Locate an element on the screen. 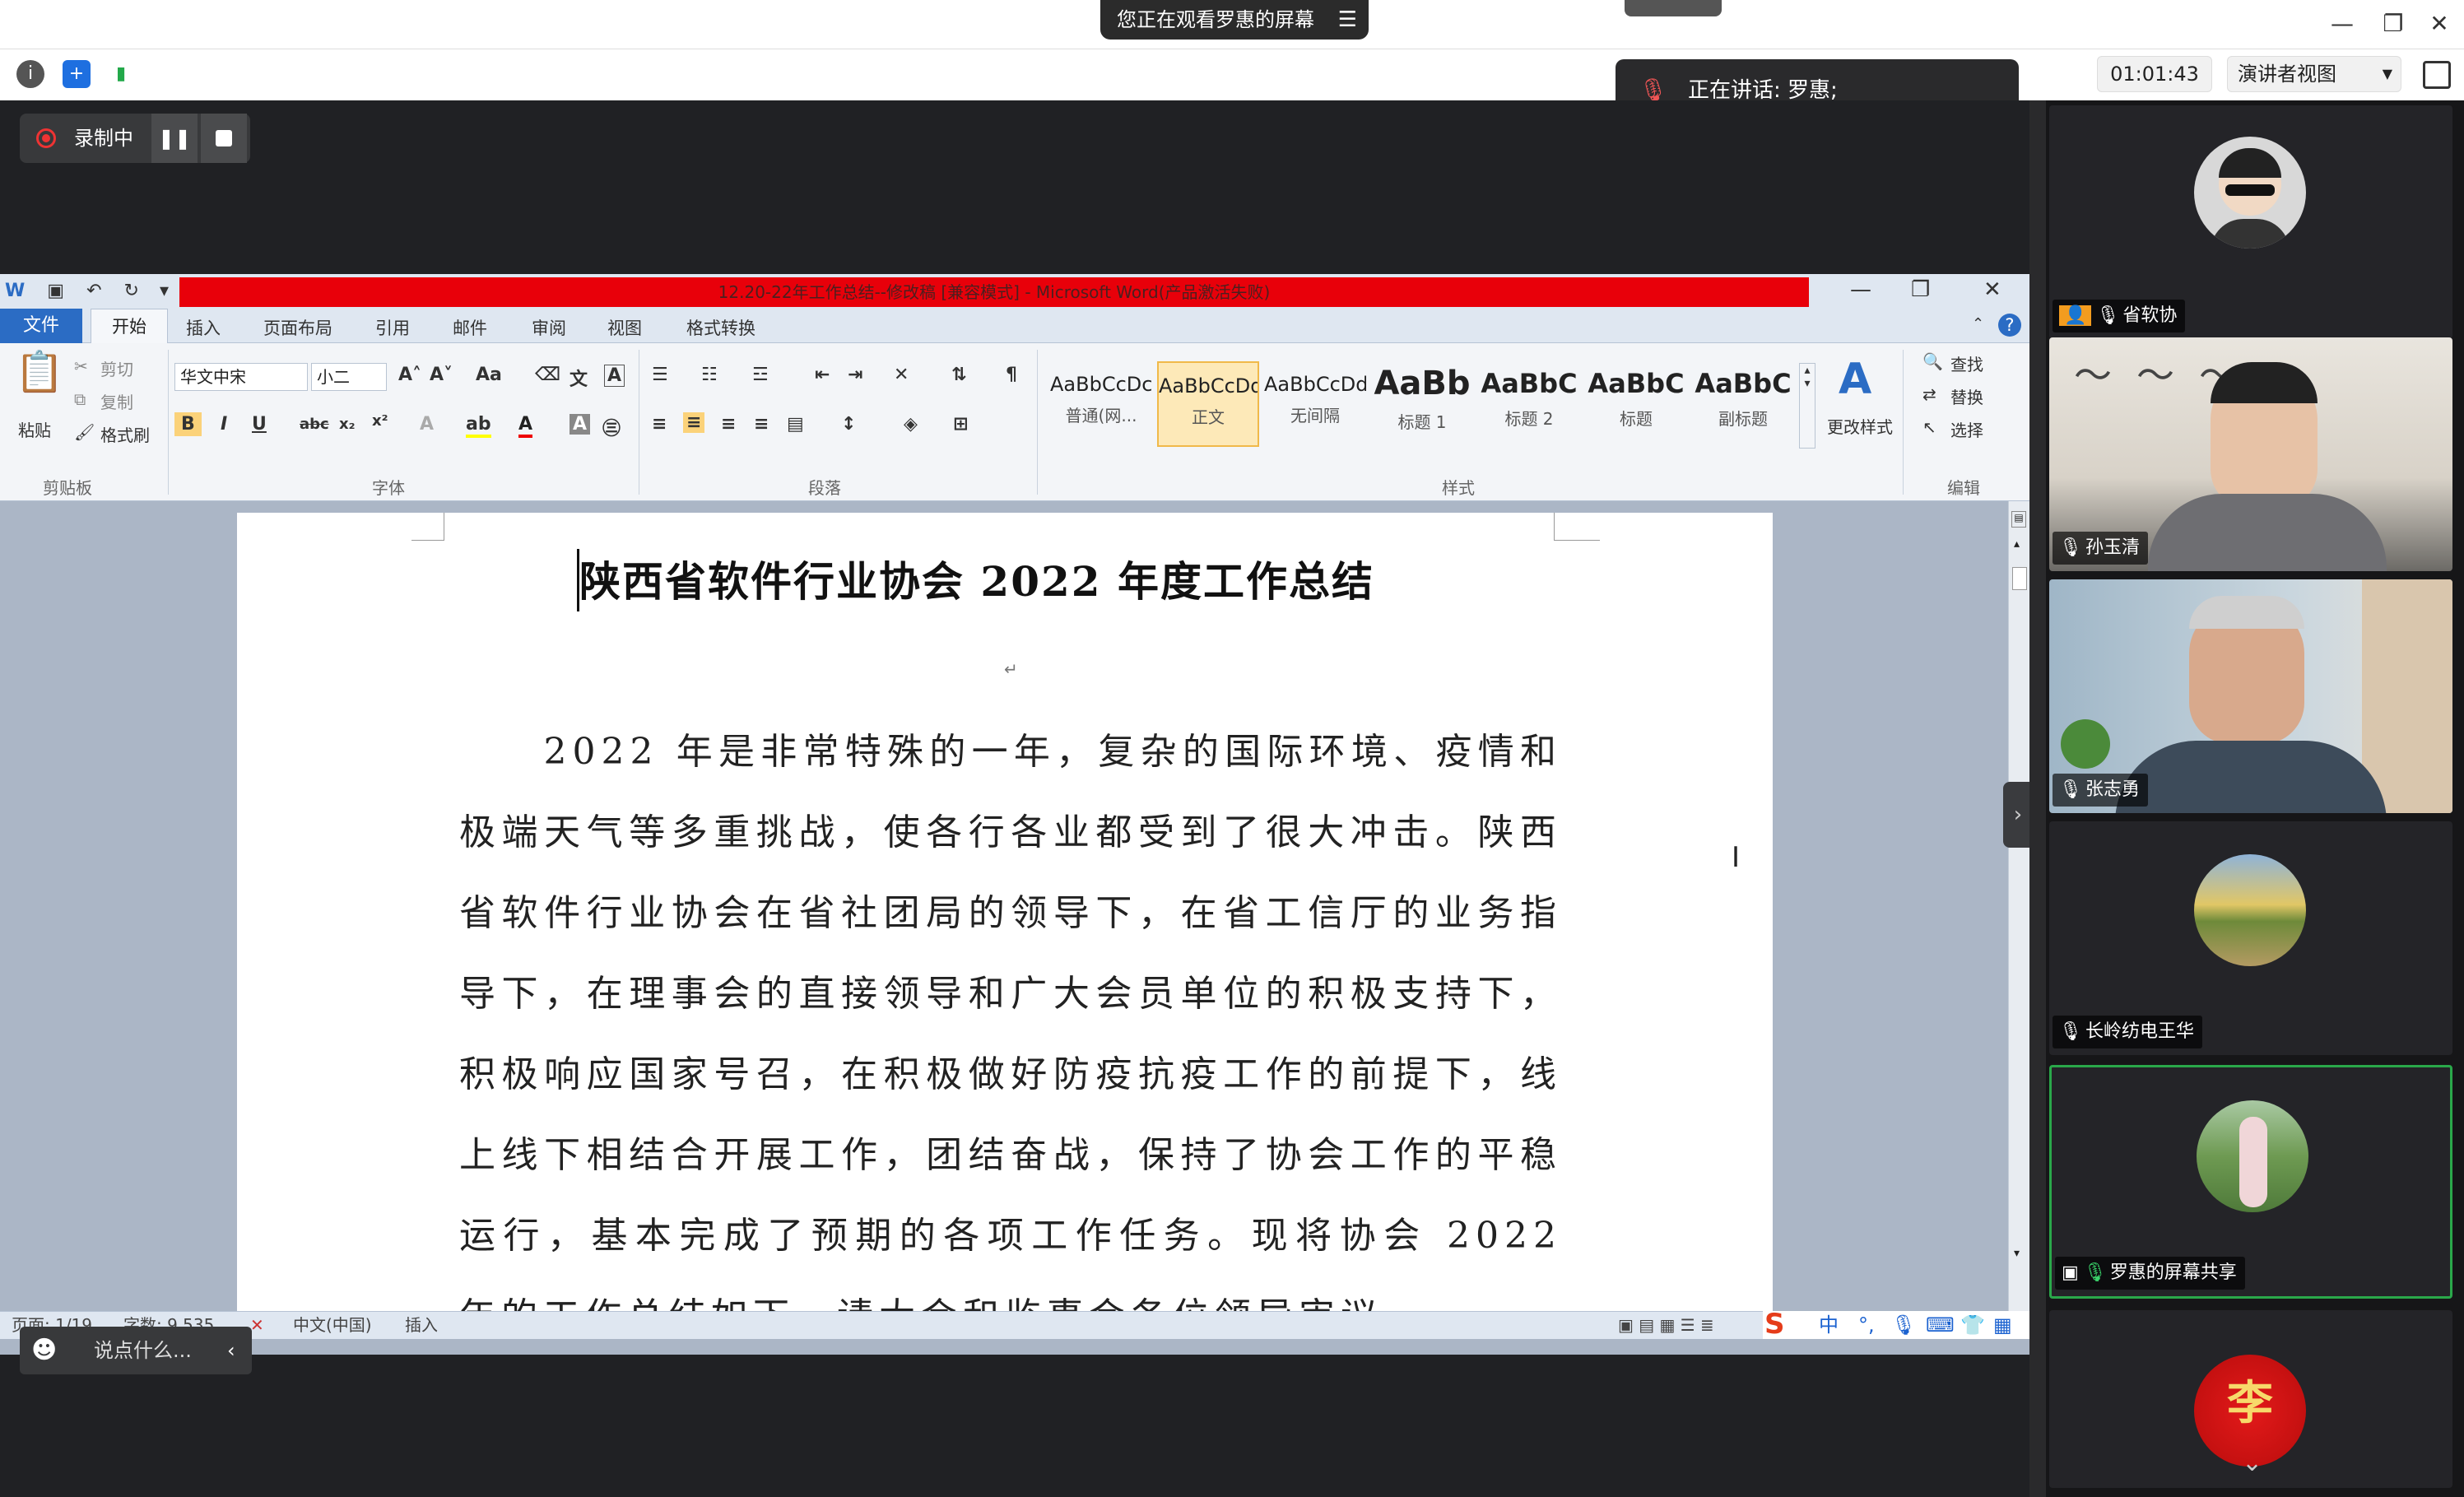  select-icon: ↖ is located at coordinates (1929, 427).